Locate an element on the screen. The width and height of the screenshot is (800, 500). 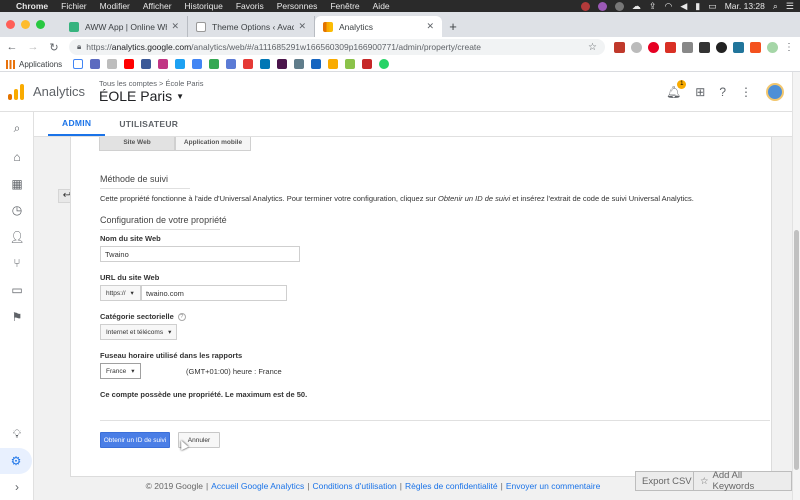
slack-icon is located at coordinates (282, 64).